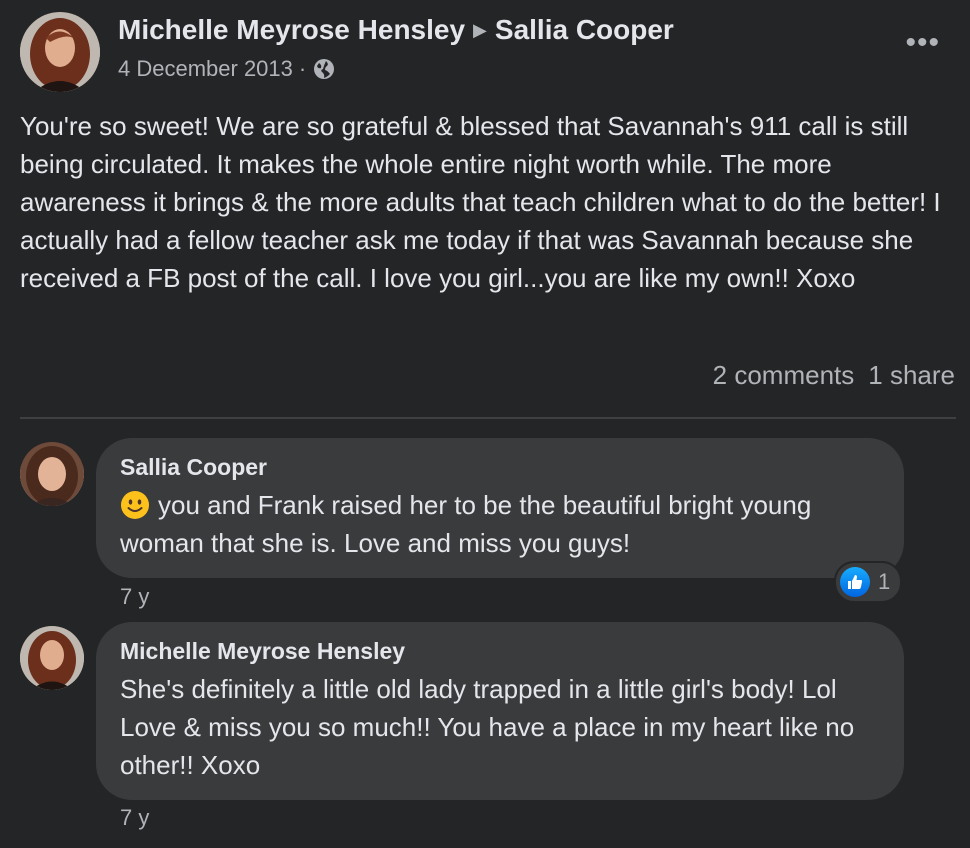 This screenshot has height=848, width=970. I want to click on slightly-smiling-face-icon, so click(135, 505).